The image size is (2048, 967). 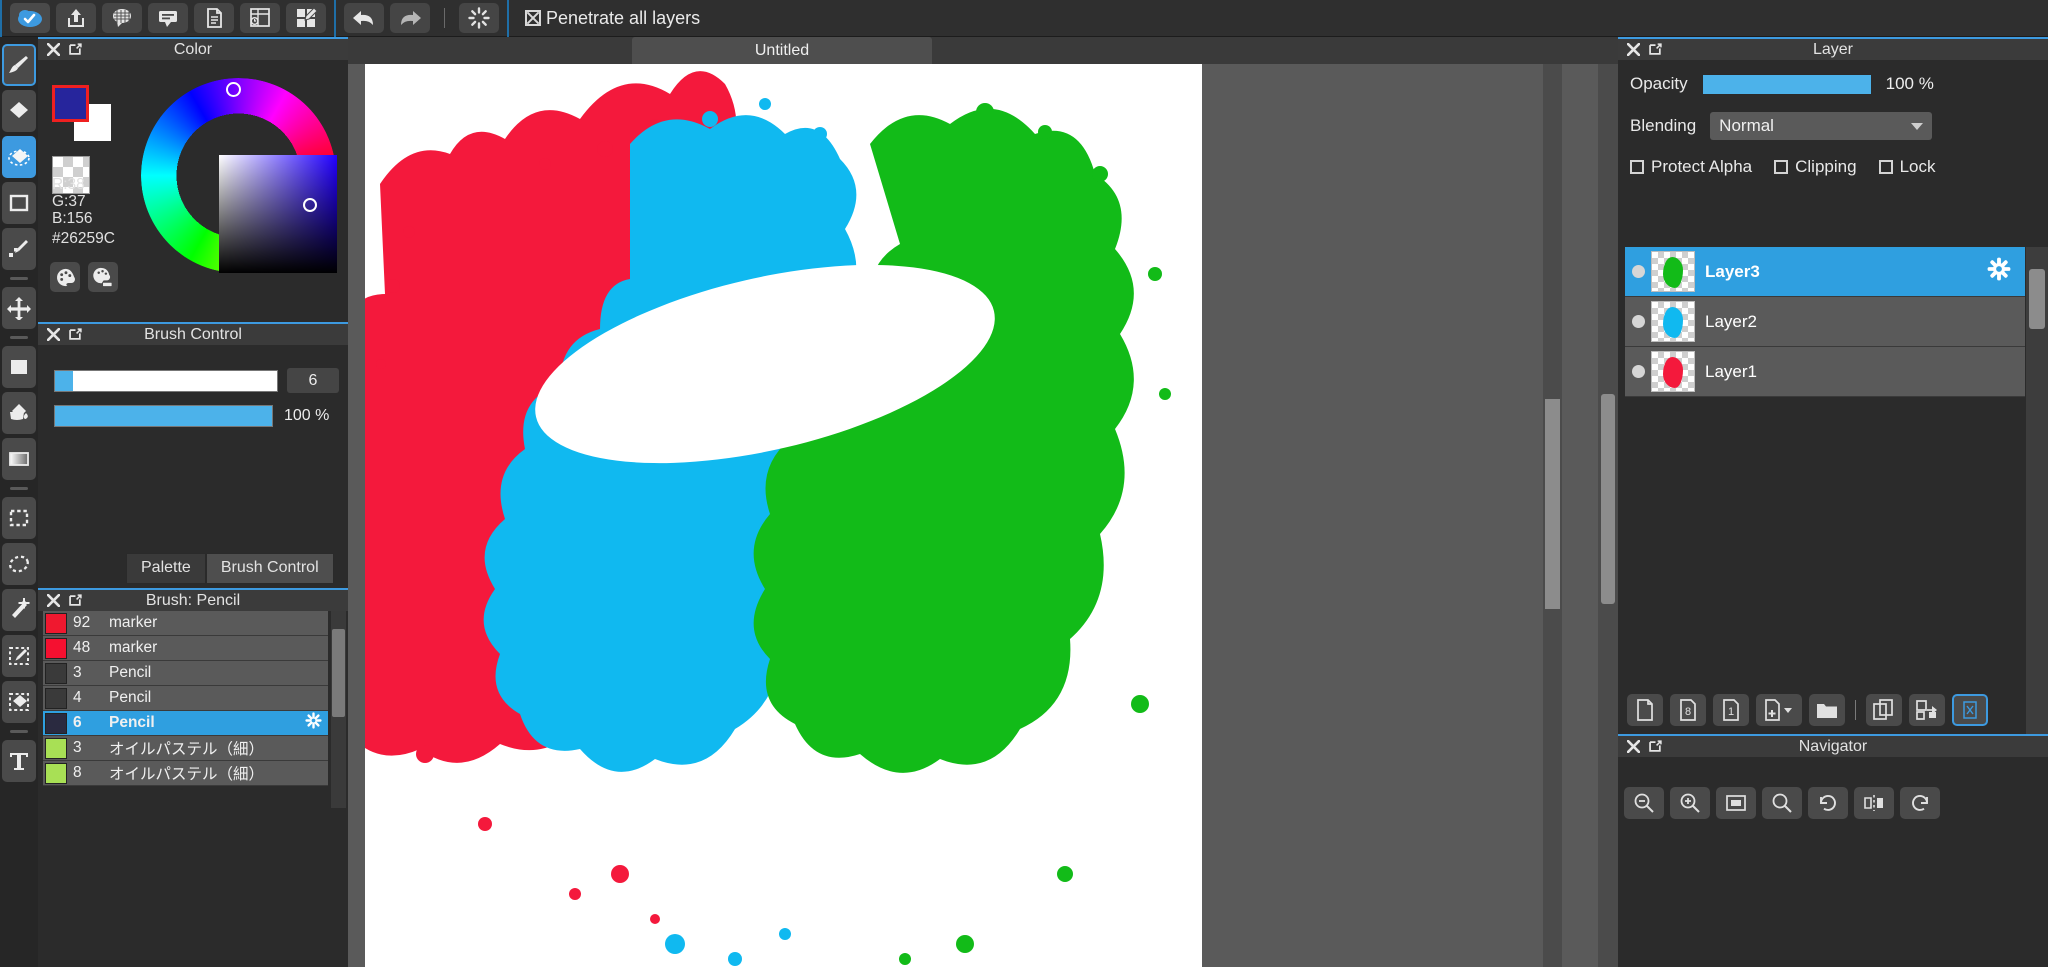 I want to click on rect-select-tool, so click(x=19, y=518).